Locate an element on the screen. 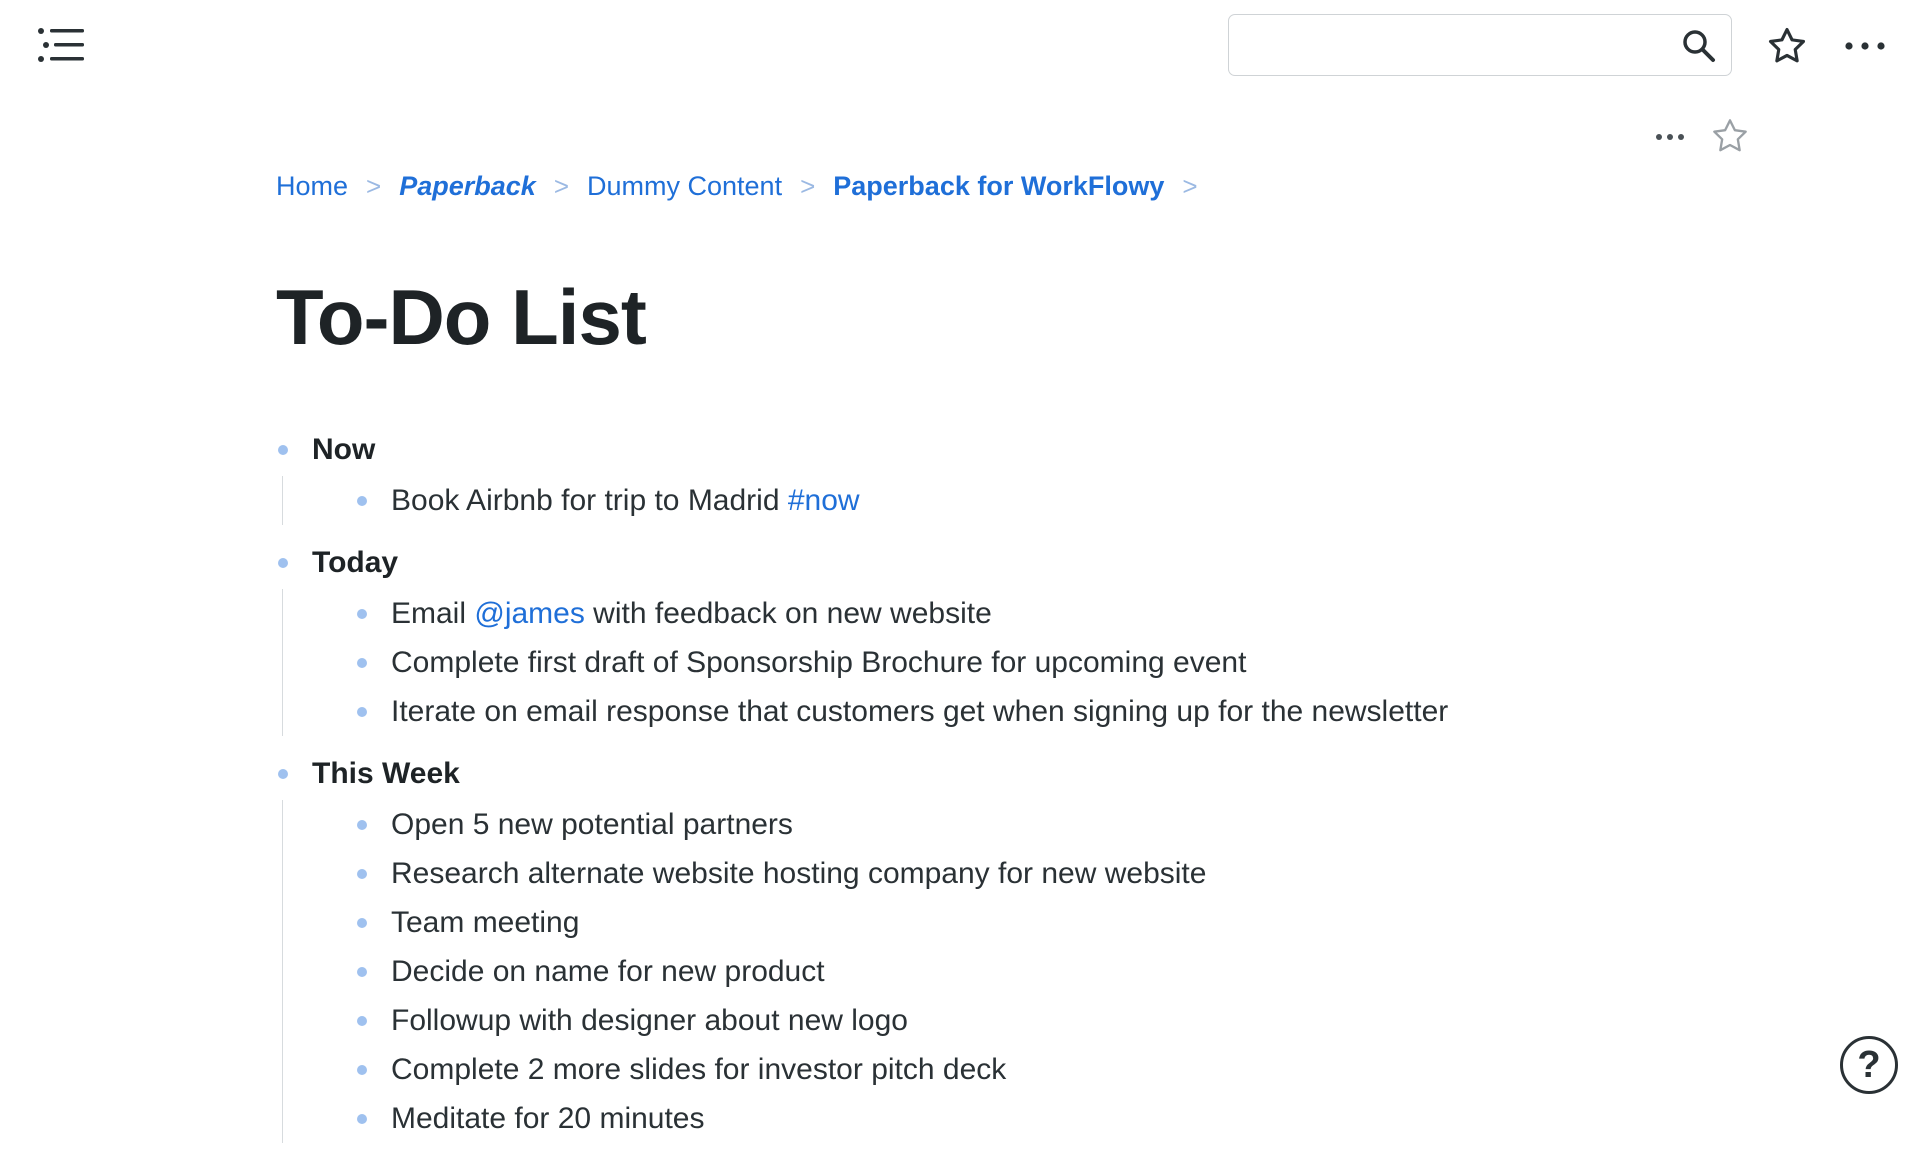 The height and width of the screenshot is (1155, 1920). outline-item: Followup with designer about new logo is located at coordinates (1026, 1020).